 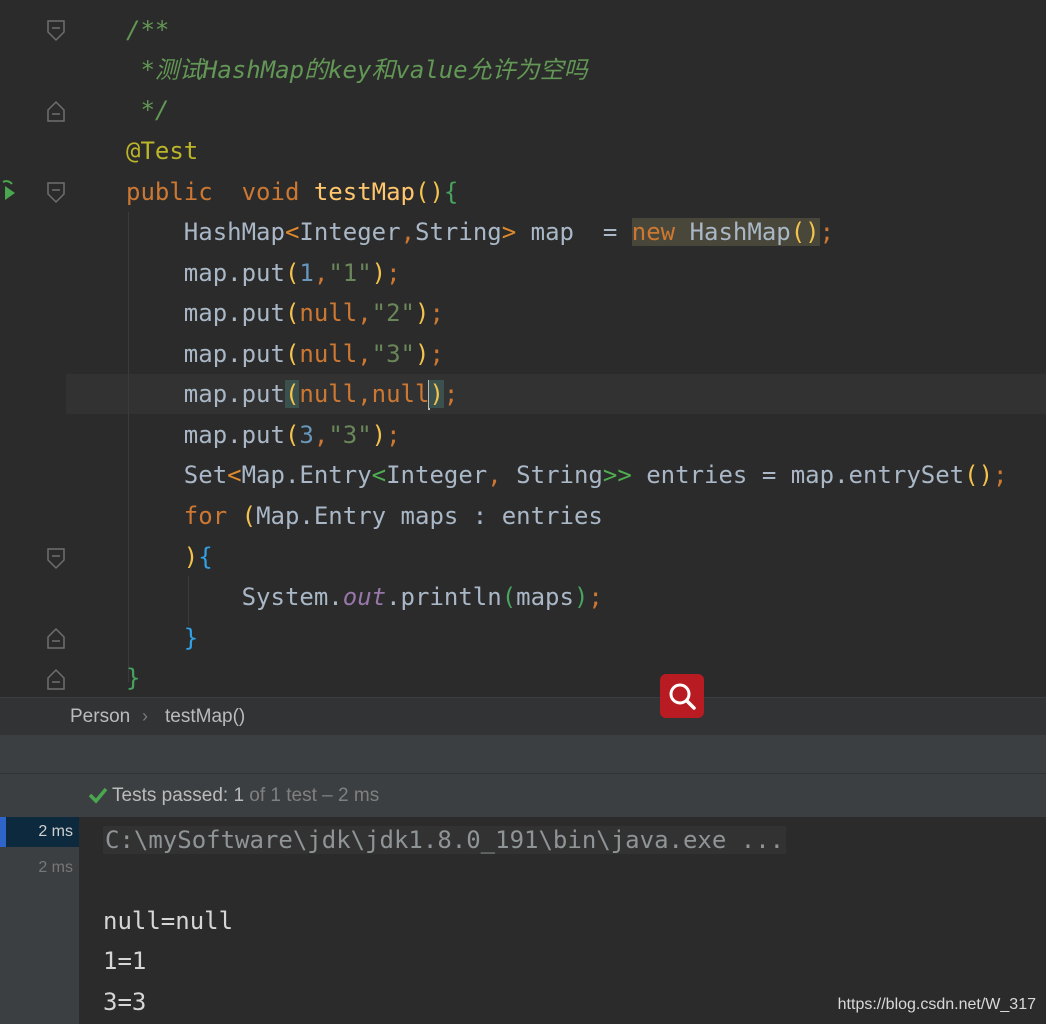 I want to click on code-line-for: for (Map.Entry maps : entries, so click(x=364, y=516).